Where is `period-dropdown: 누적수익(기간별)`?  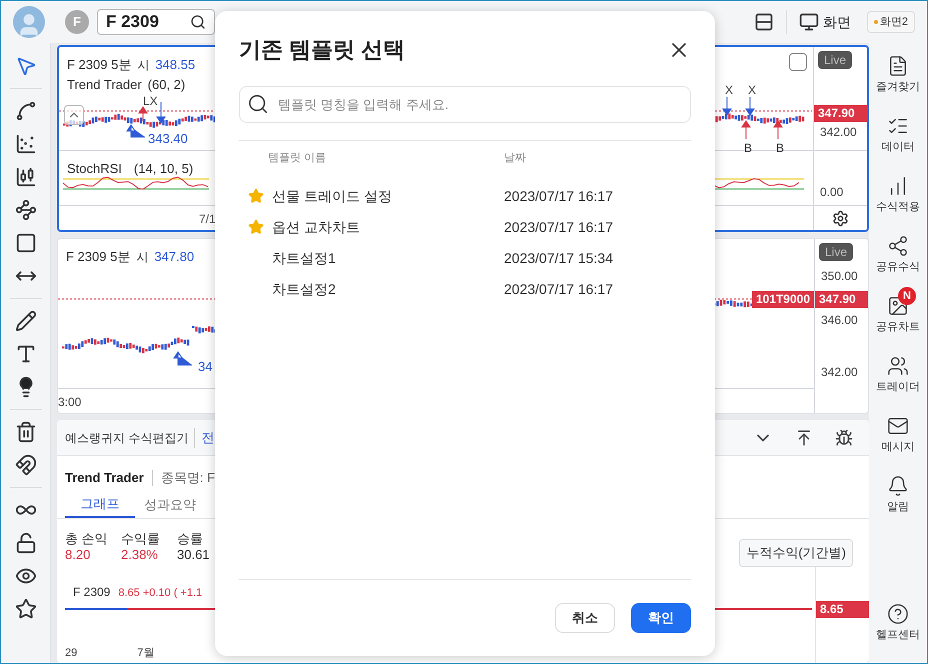 period-dropdown: 누적수익(기간별) is located at coordinates (796, 552).